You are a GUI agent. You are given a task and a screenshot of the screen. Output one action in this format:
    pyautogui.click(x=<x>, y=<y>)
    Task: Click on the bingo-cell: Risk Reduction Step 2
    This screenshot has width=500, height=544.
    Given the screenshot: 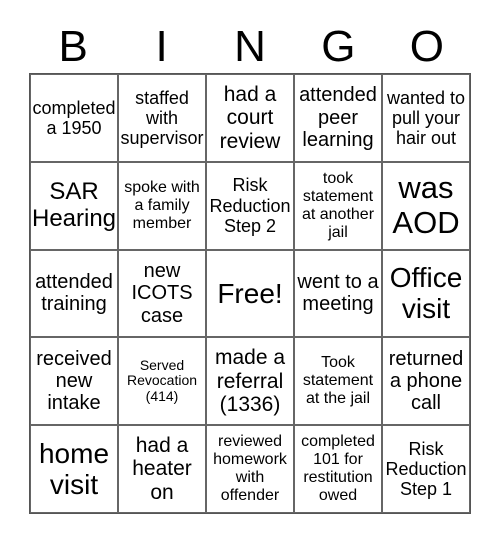 What is the action you would take?
    pyautogui.click(x=250, y=205)
    